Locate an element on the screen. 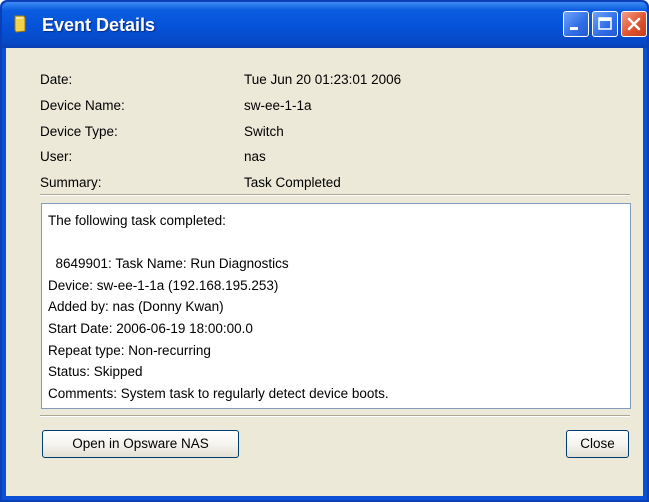 This screenshot has height=502, width=649. date-value: Tue Jun 20 01:23:01 2006 is located at coordinates (323, 79).